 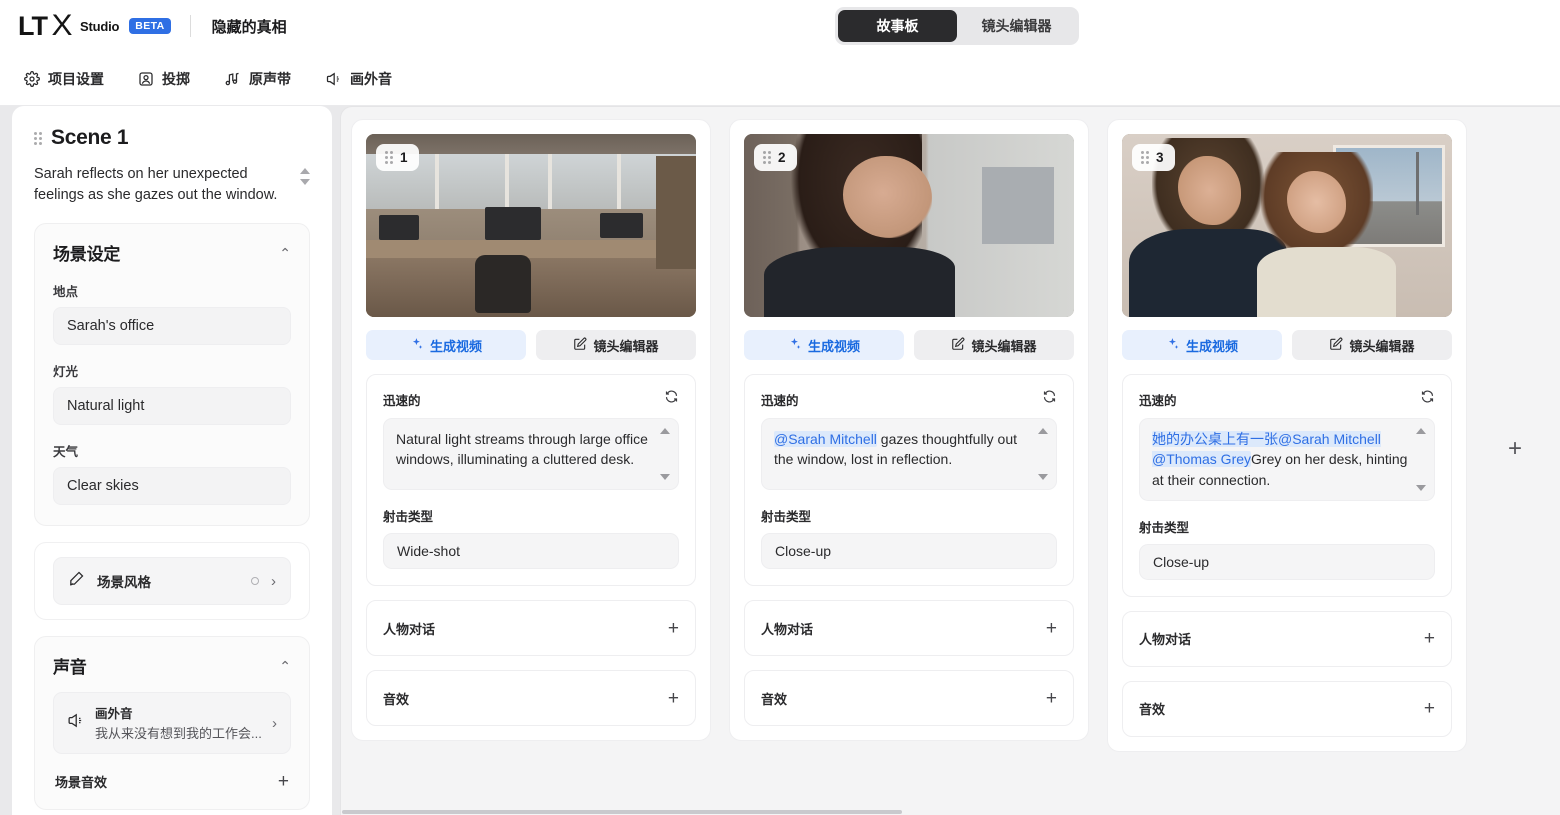 What do you see at coordinates (172, 486) in the screenshot?
I see `weather-input` at bounding box center [172, 486].